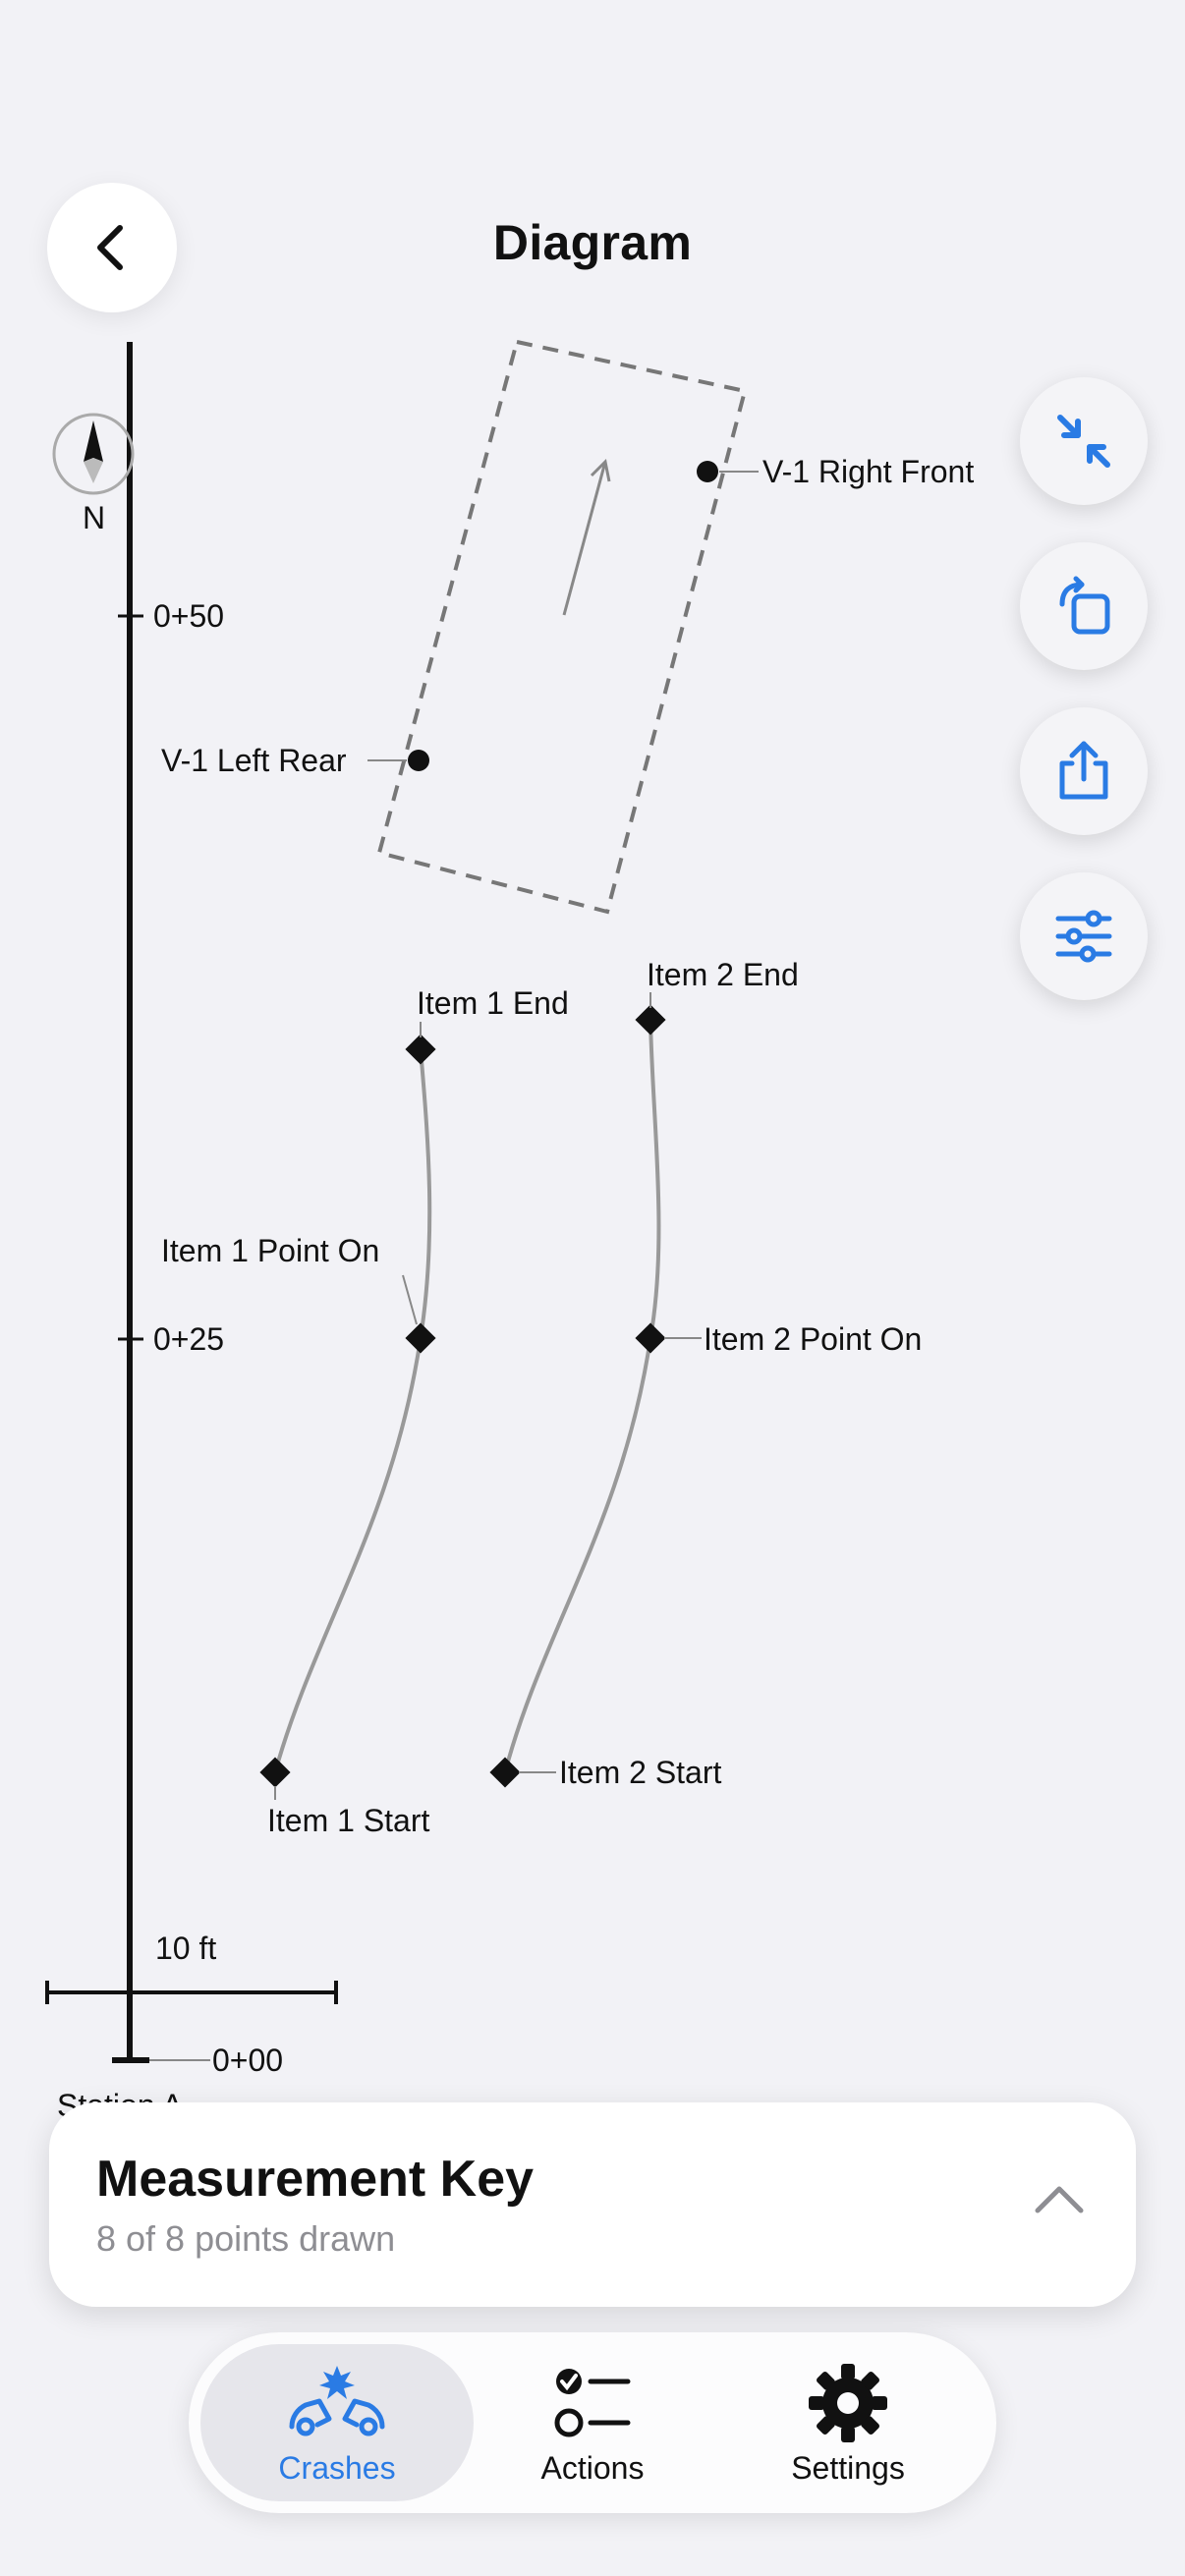 The image size is (1185, 2576). What do you see at coordinates (651, 1338) in the screenshot?
I see `item-2-point-on` at bounding box center [651, 1338].